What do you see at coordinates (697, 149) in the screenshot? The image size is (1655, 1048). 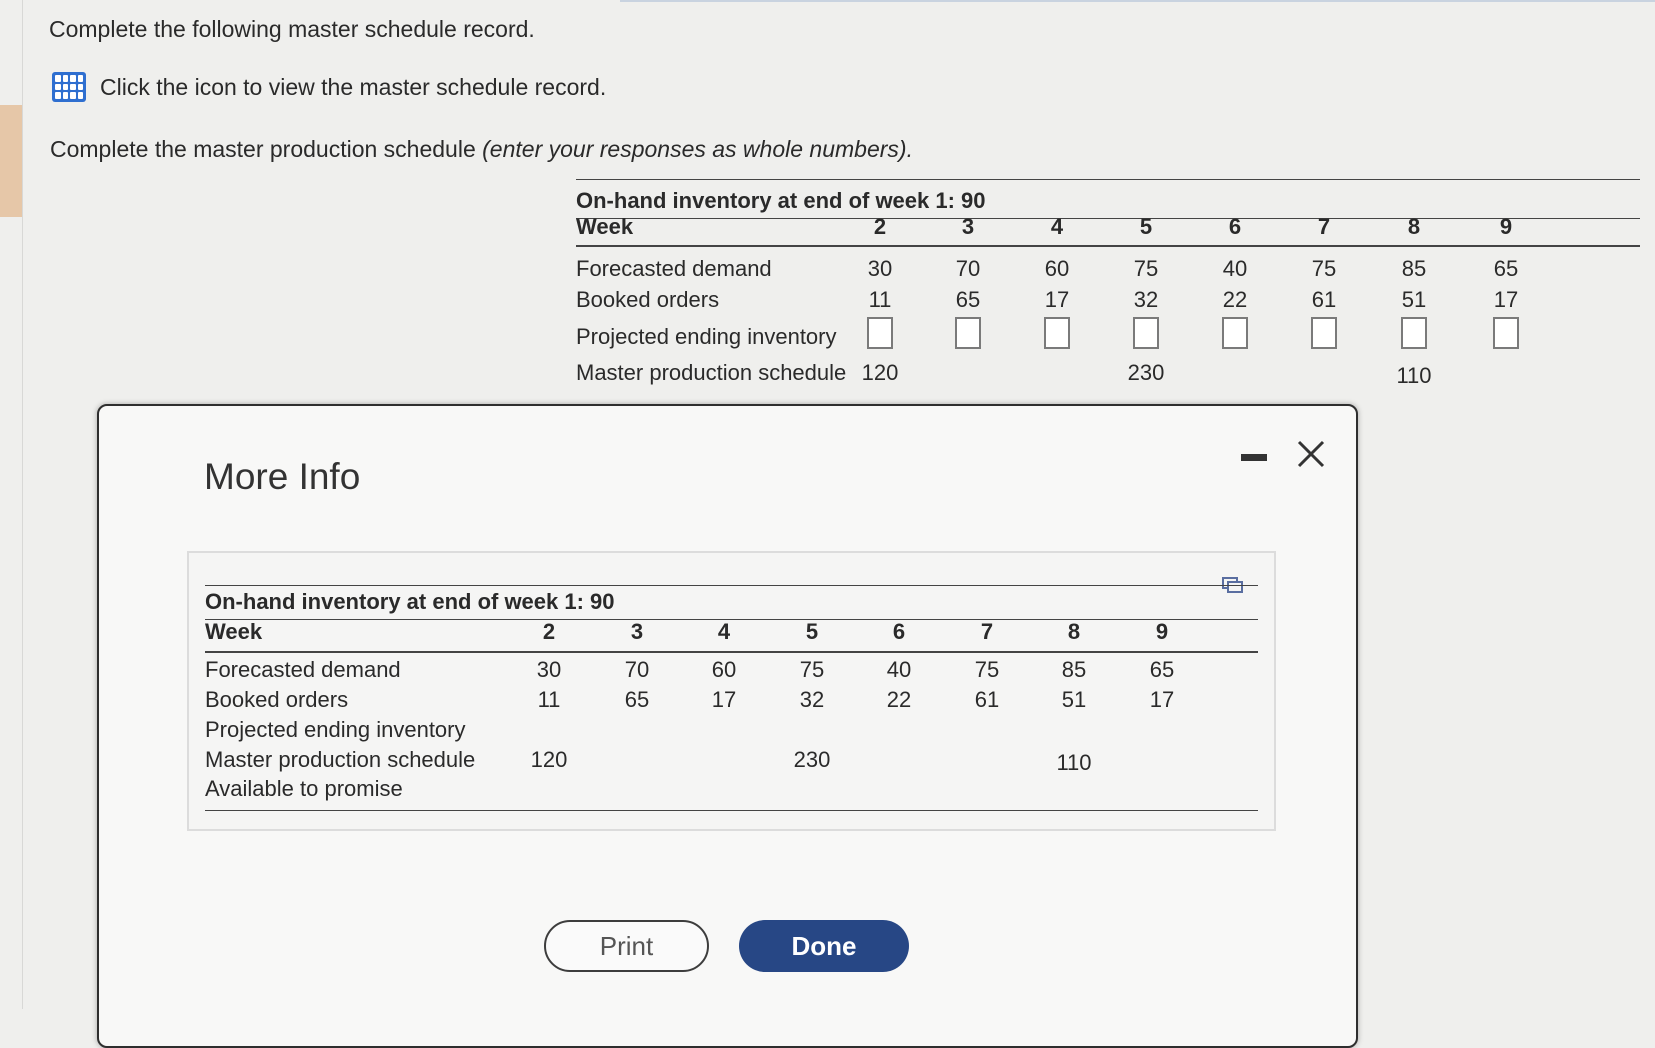 I see `task-instruction-note: (enter your responses as whole numbers).` at bounding box center [697, 149].